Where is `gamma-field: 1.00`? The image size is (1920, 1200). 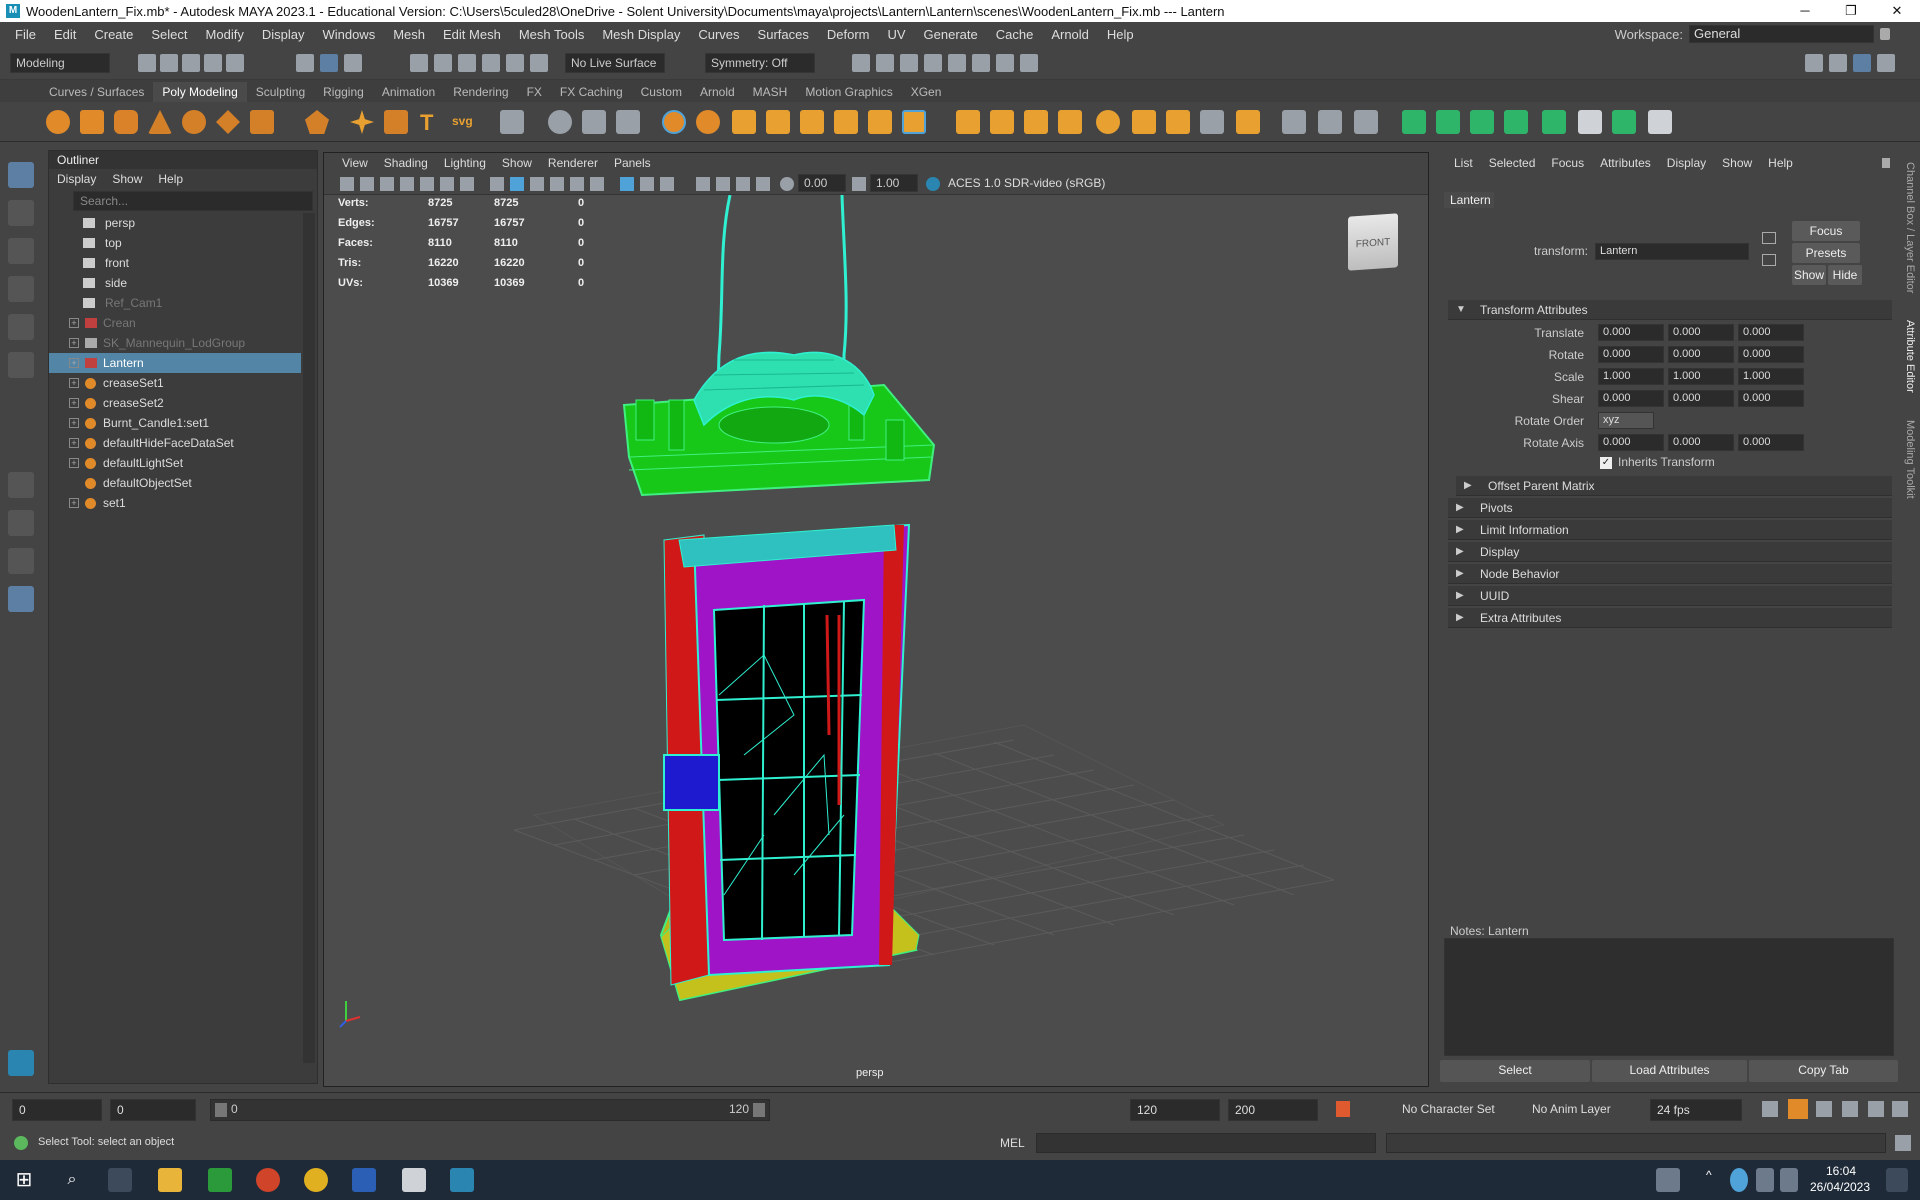 gamma-field: 1.00 is located at coordinates (894, 183).